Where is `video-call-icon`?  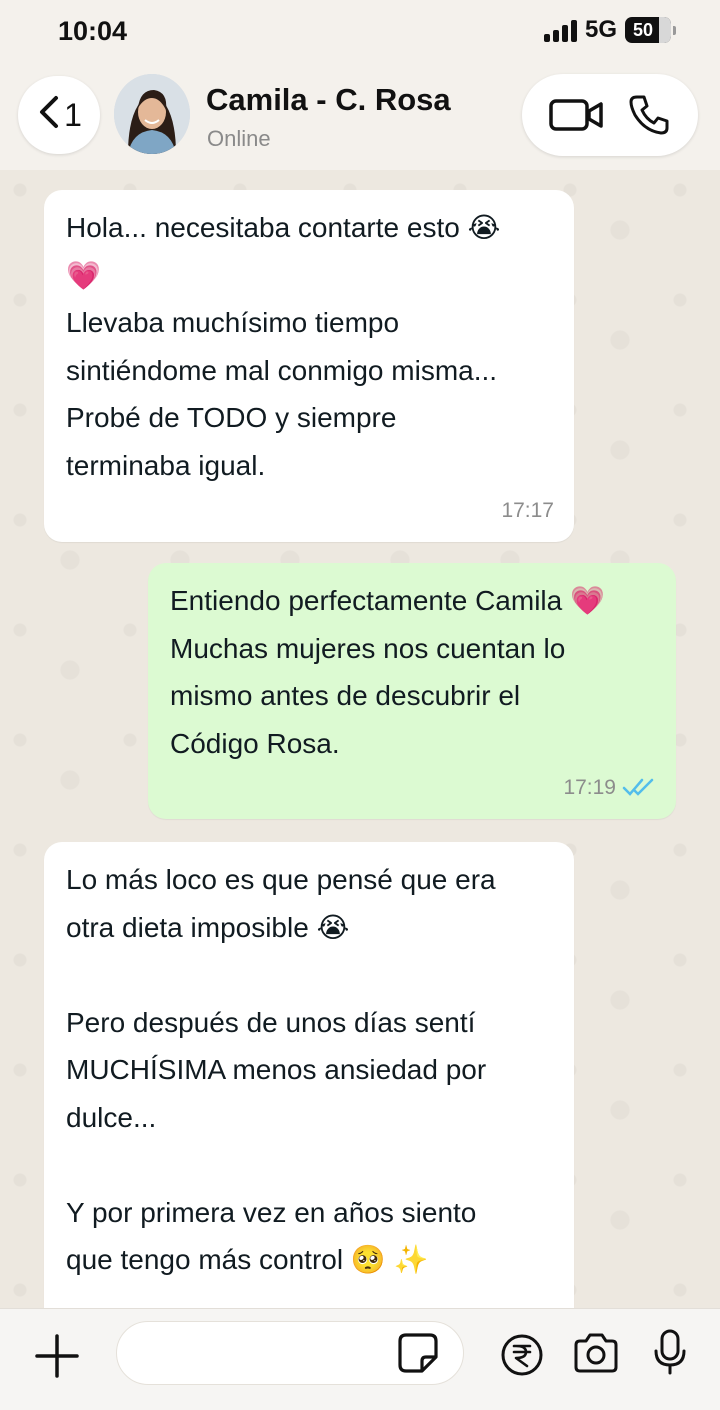 video-call-icon is located at coordinates (576, 115).